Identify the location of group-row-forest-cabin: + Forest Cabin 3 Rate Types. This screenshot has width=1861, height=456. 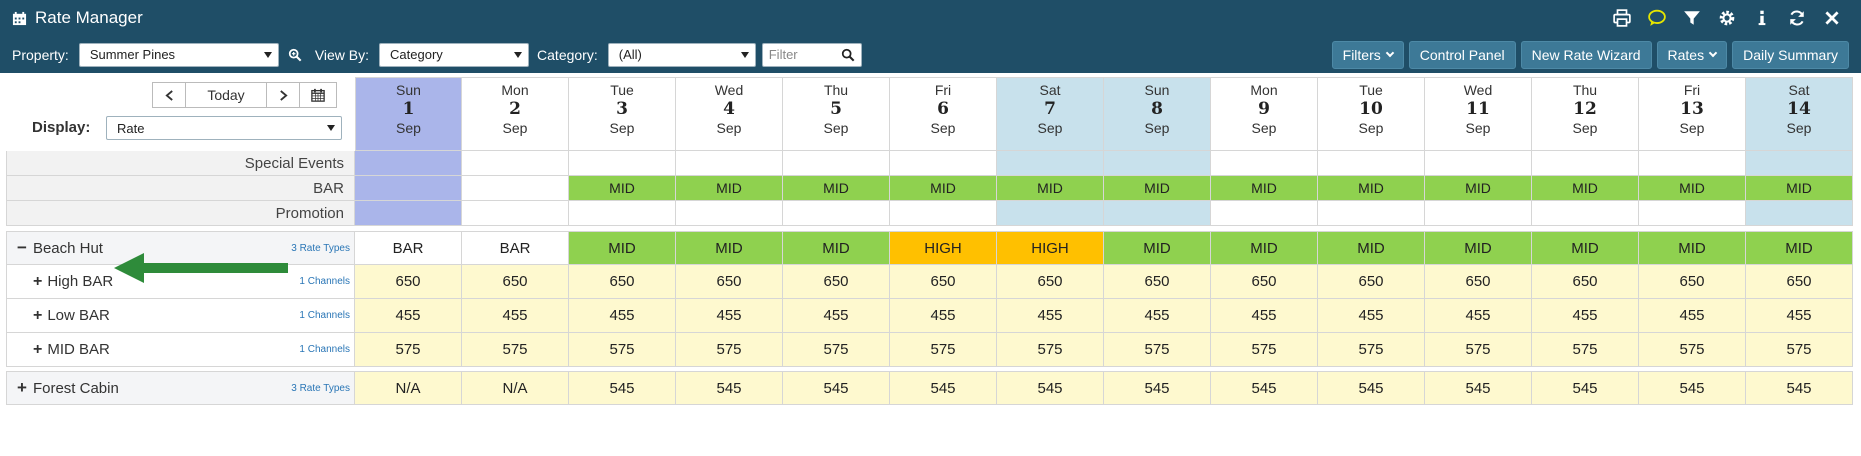
(180, 388).